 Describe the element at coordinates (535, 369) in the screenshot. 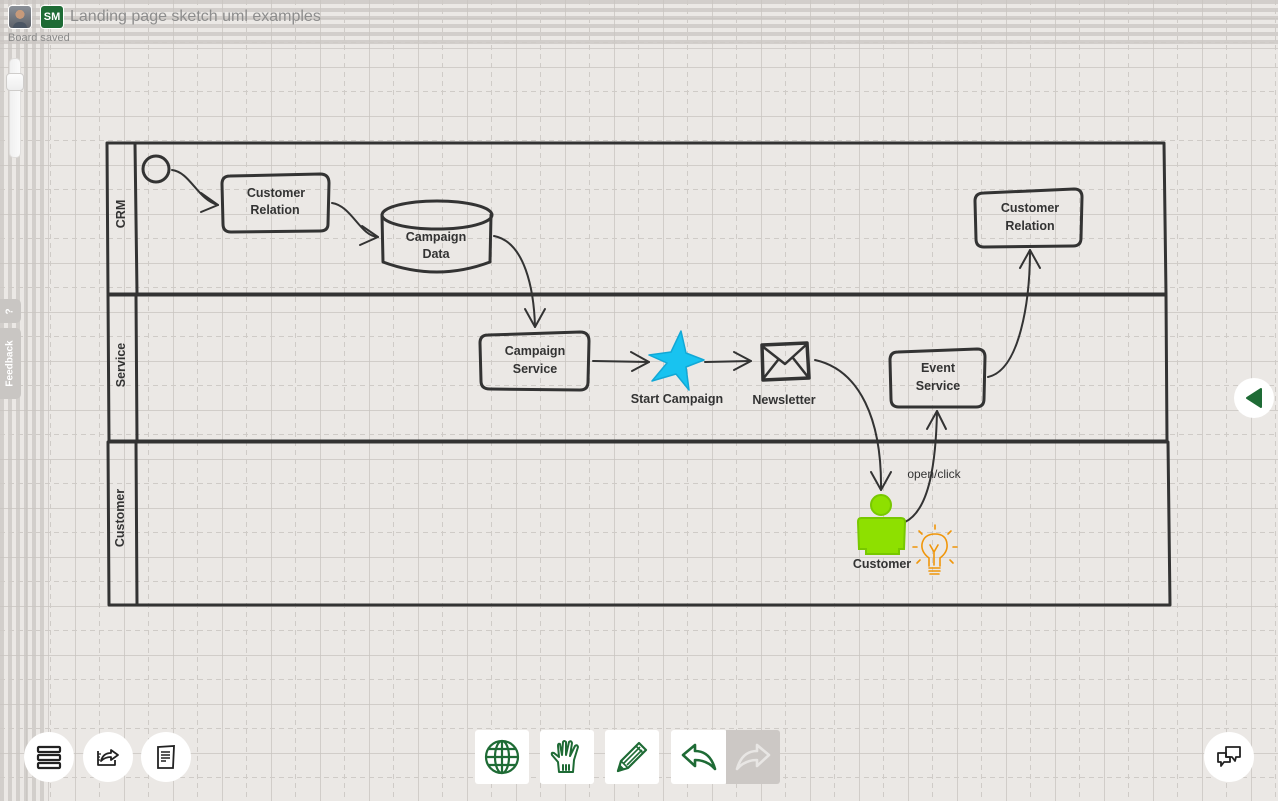

I see `campaign-service-label-line2: Service` at that location.